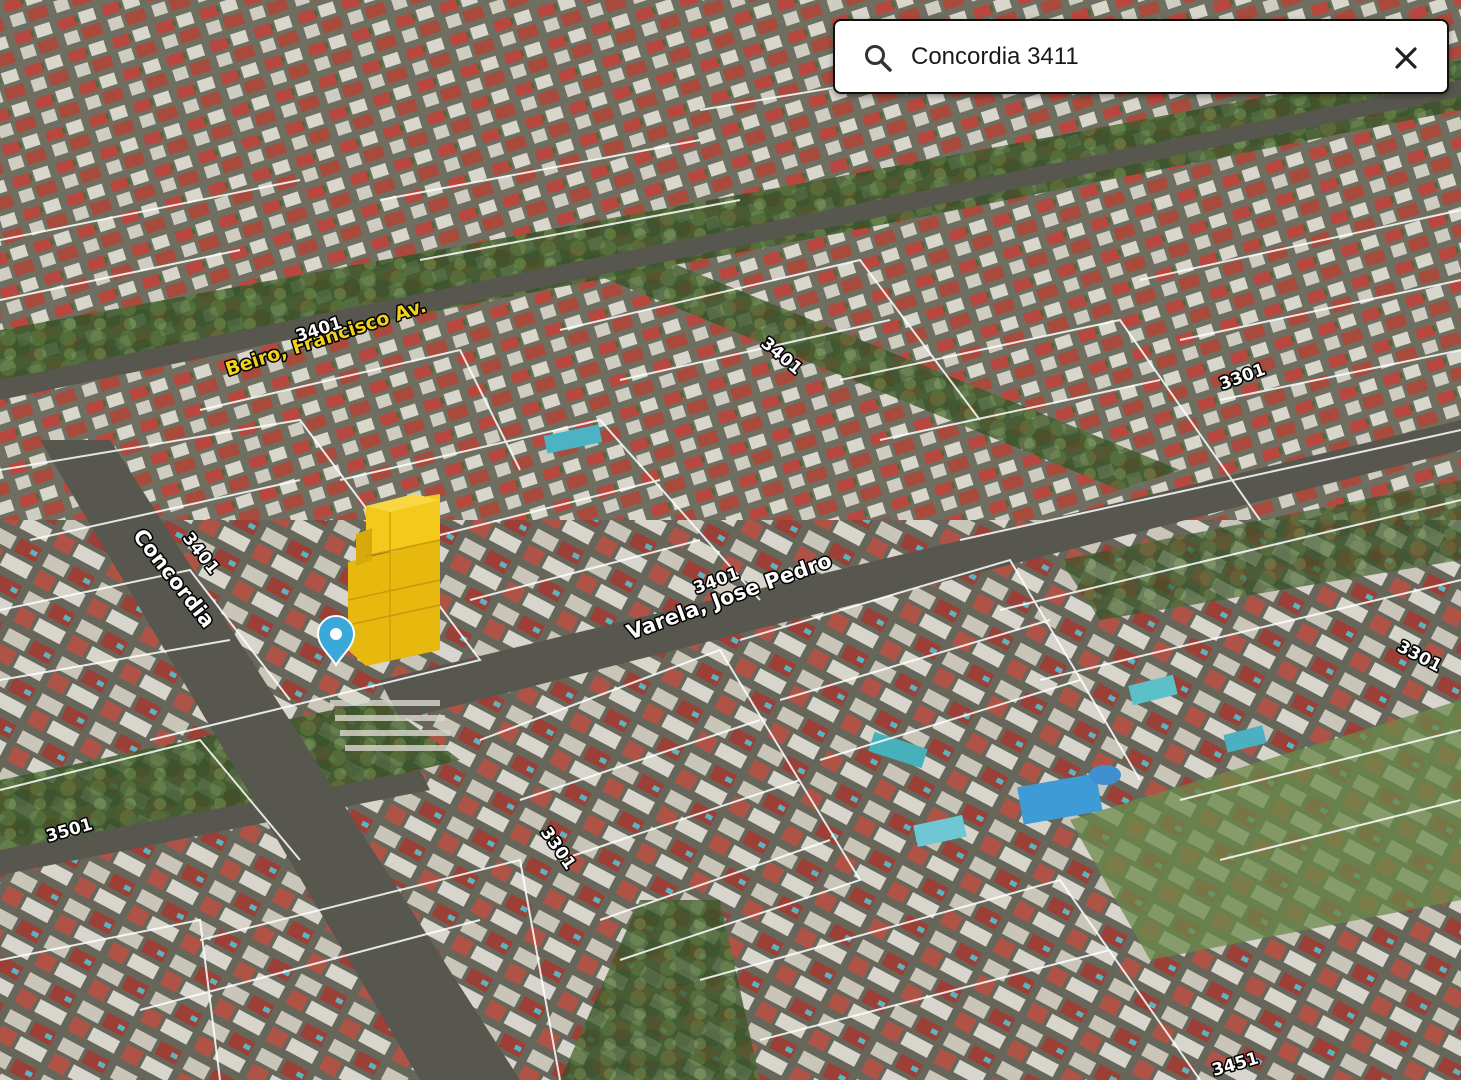 The width and height of the screenshot is (1461, 1080). I want to click on search-icon, so click(878, 58).